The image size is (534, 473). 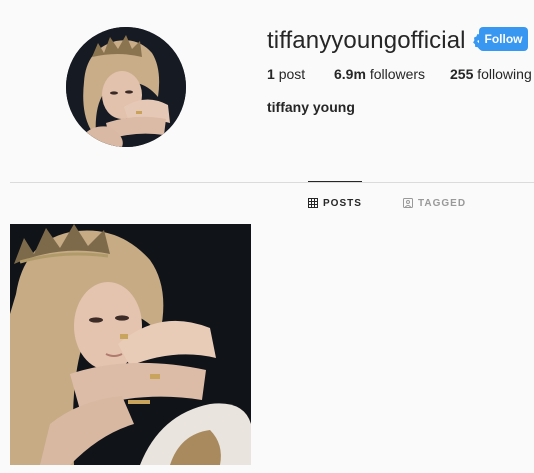 I want to click on following-count: 255, so click(x=462, y=74).